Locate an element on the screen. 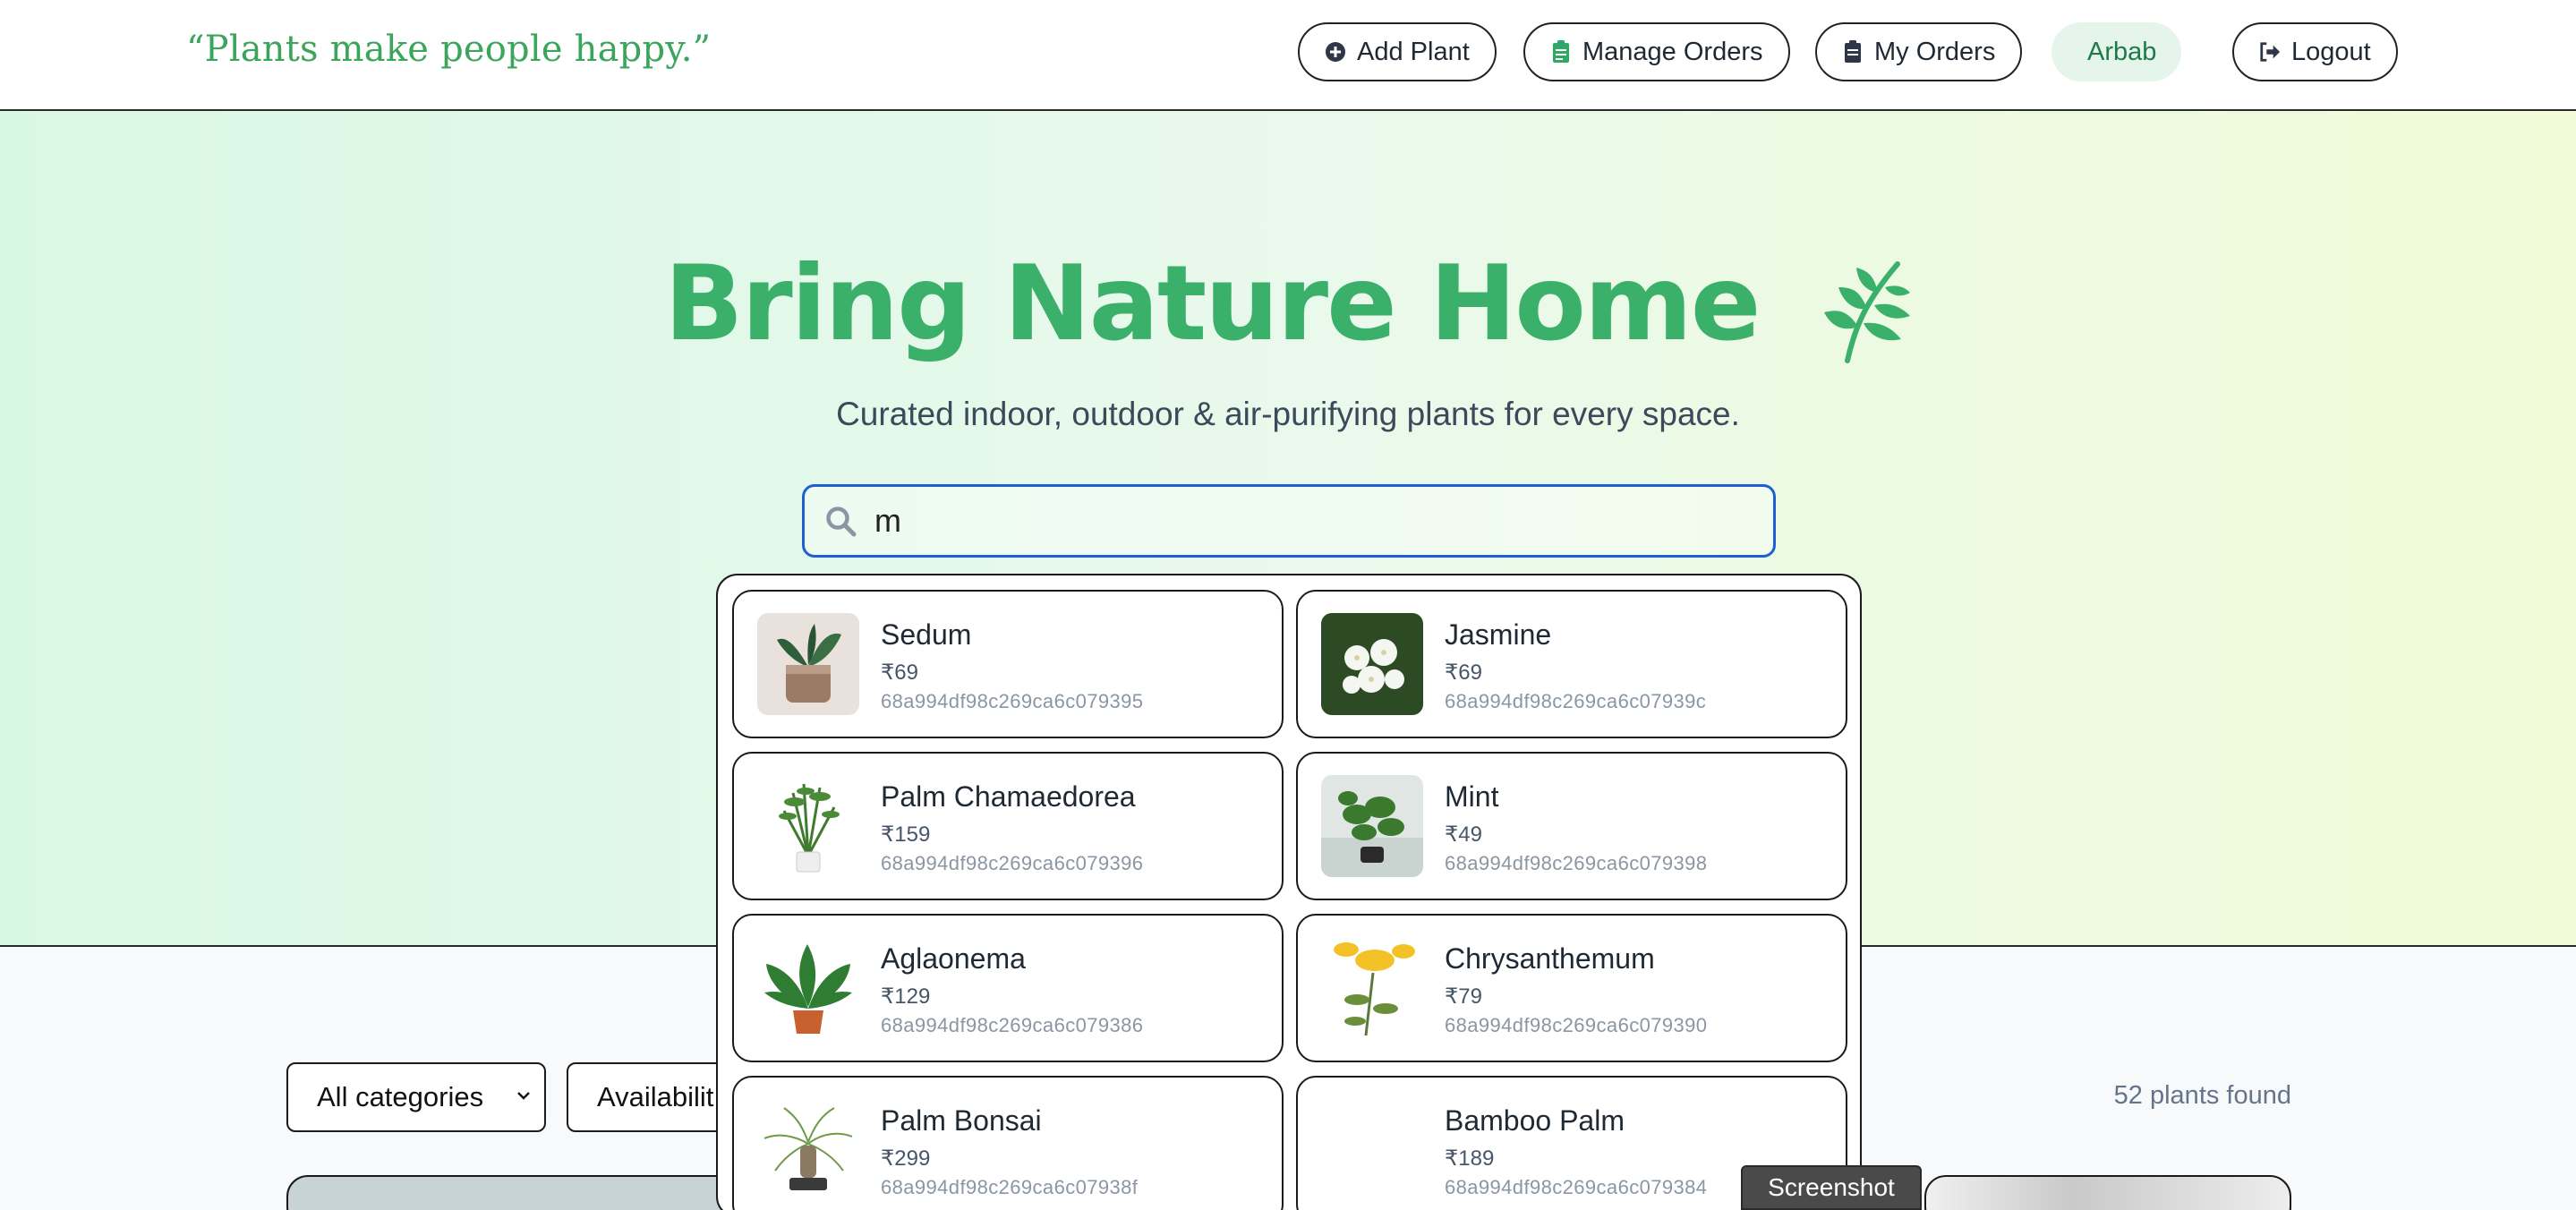 The height and width of the screenshot is (1210, 2576). result-name: Mint is located at coordinates (1472, 796).